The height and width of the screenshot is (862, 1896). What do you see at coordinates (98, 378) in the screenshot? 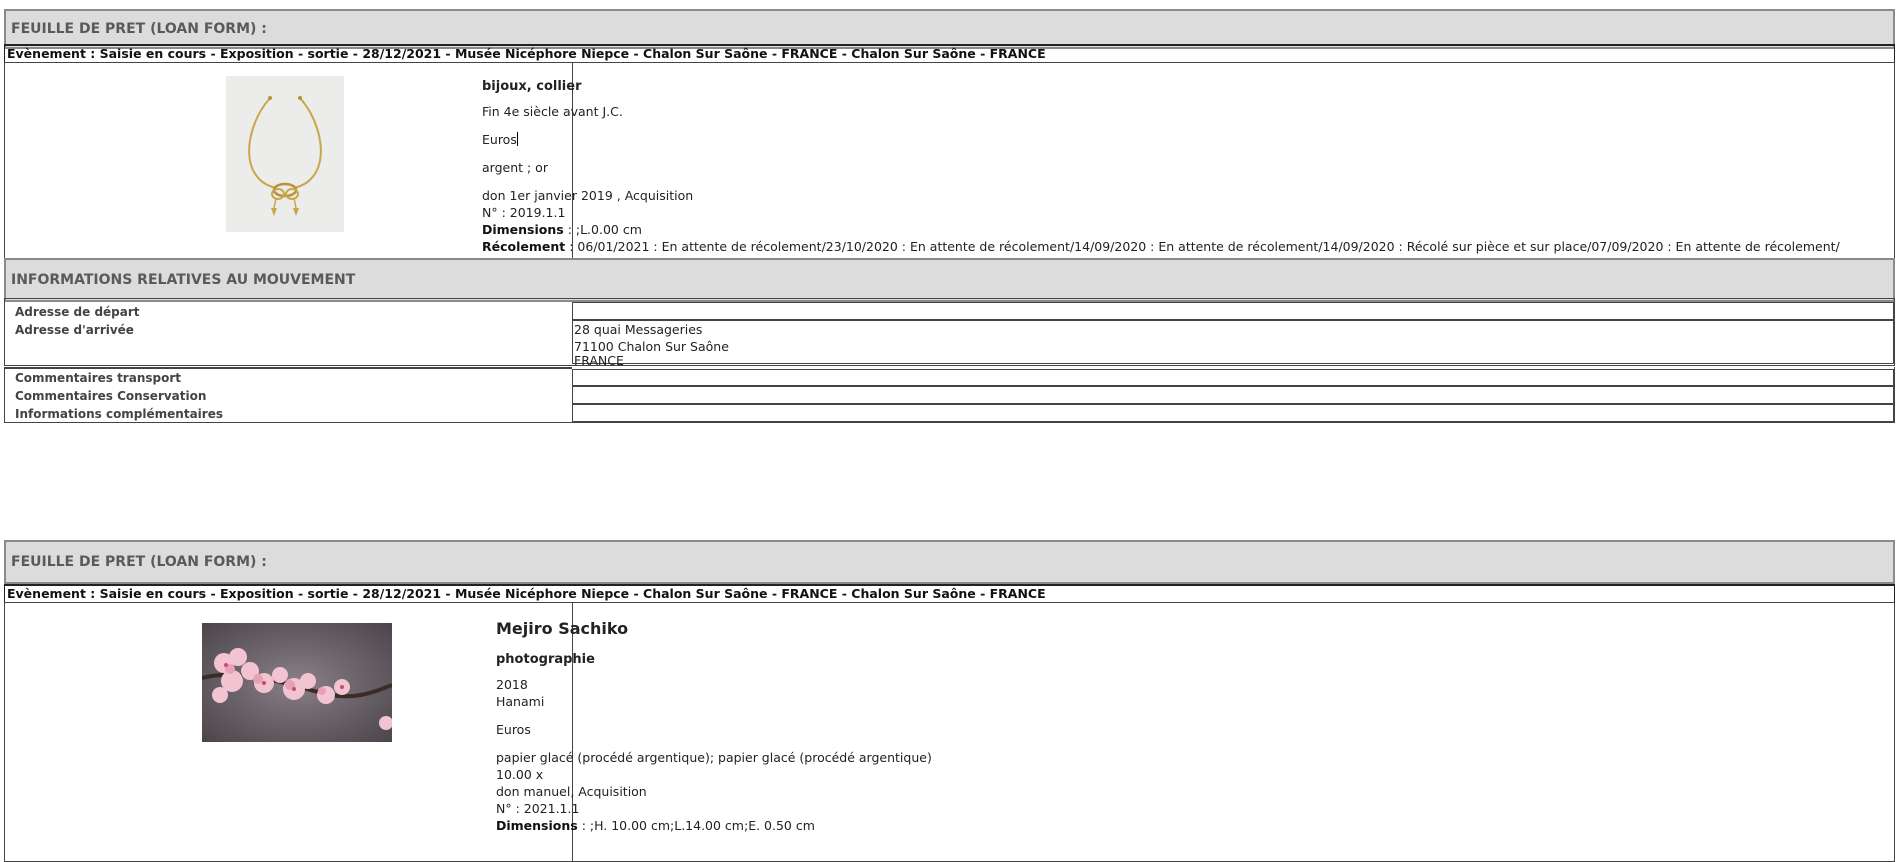
I see `transport-comments-label: Commentaires transport` at bounding box center [98, 378].